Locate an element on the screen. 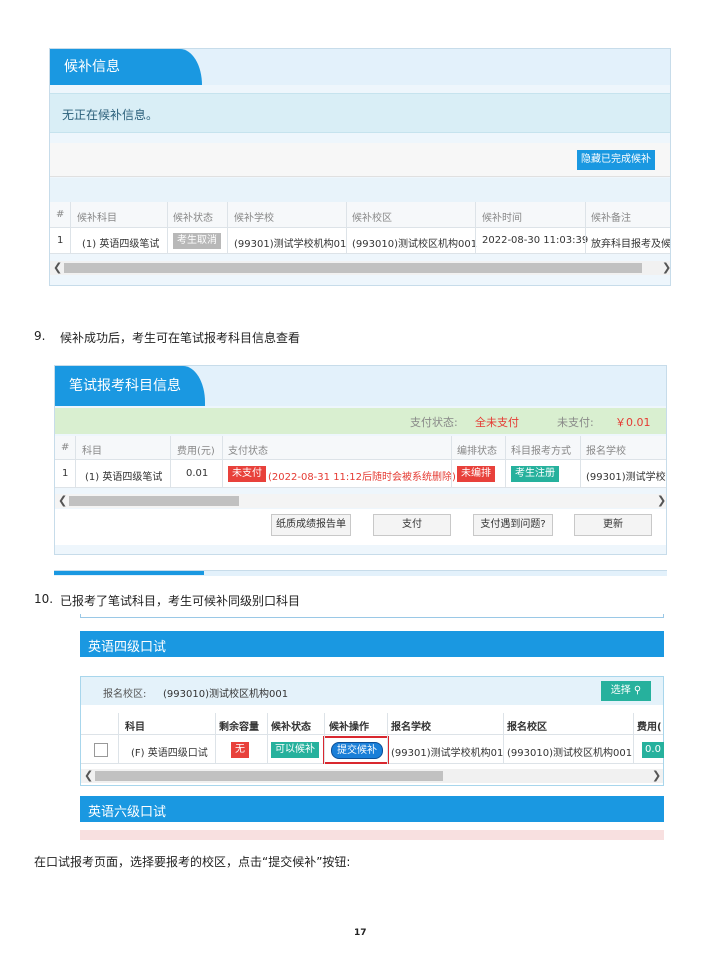 The image size is (718, 975). oral-cet6-title: 英语六级口试 is located at coordinates (127, 812).